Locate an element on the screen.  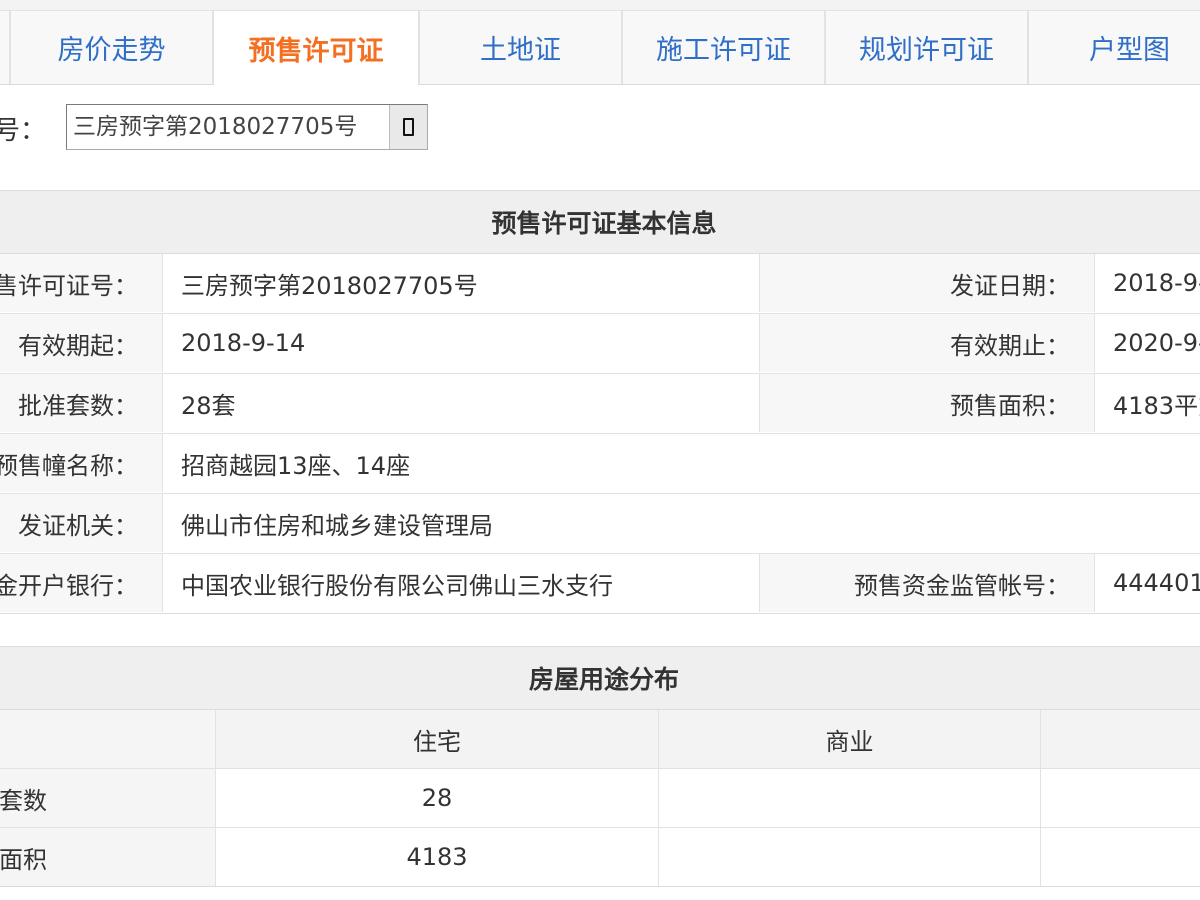
row-label: 发证日期： is located at coordinates (926, 283).